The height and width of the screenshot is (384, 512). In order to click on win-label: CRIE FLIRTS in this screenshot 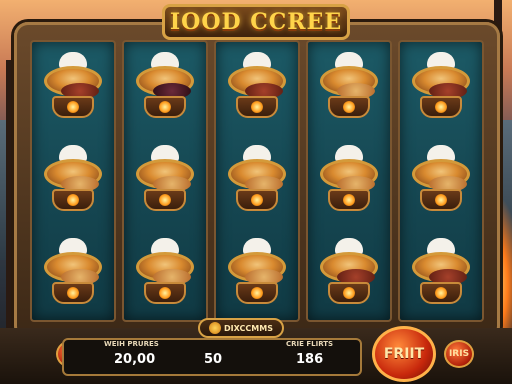, I will do `click(310, 344)`.